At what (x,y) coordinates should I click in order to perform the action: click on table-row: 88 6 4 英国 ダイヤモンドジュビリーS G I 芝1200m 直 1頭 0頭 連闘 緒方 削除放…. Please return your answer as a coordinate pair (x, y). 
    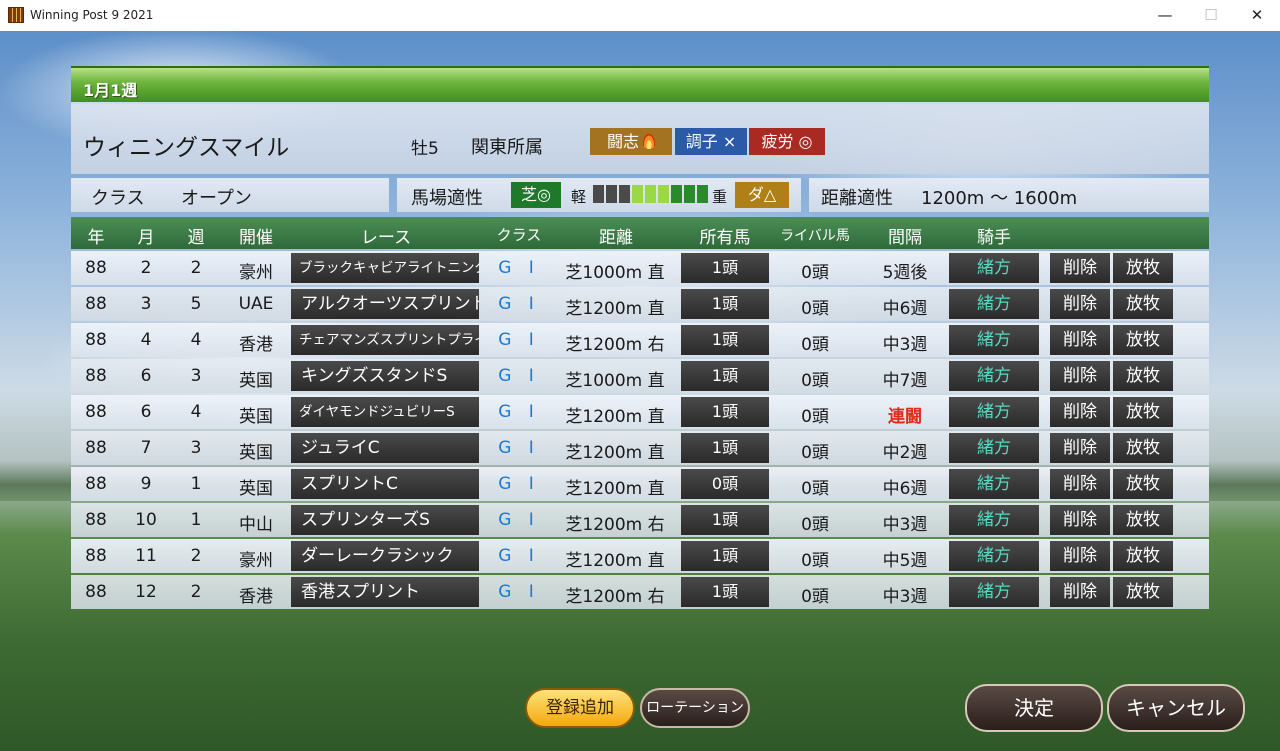
    Looking at the image, I should click on (640, 412).